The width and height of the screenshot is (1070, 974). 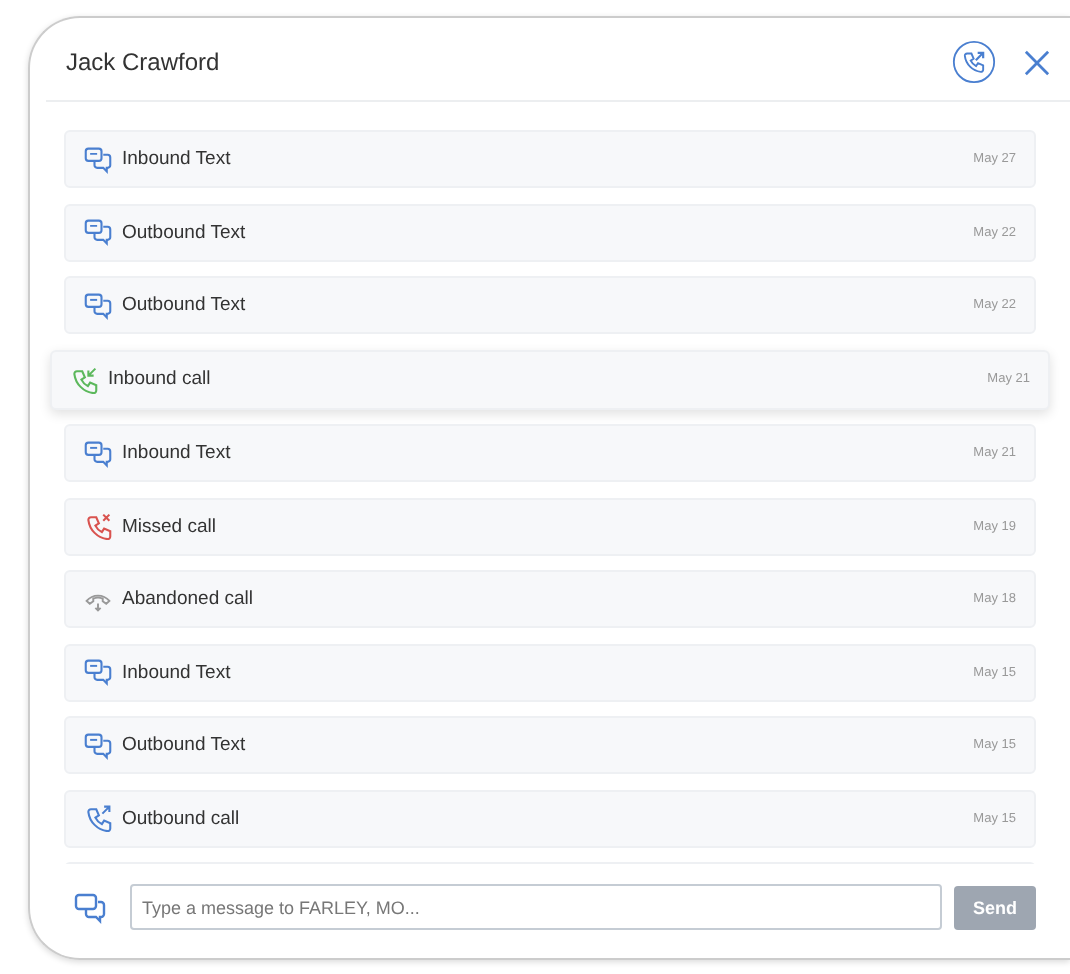 What do you see at coordinates (182, 818) in the screenshot?
I see `activity-label: Outbound call` at bounding box center [182, 818].